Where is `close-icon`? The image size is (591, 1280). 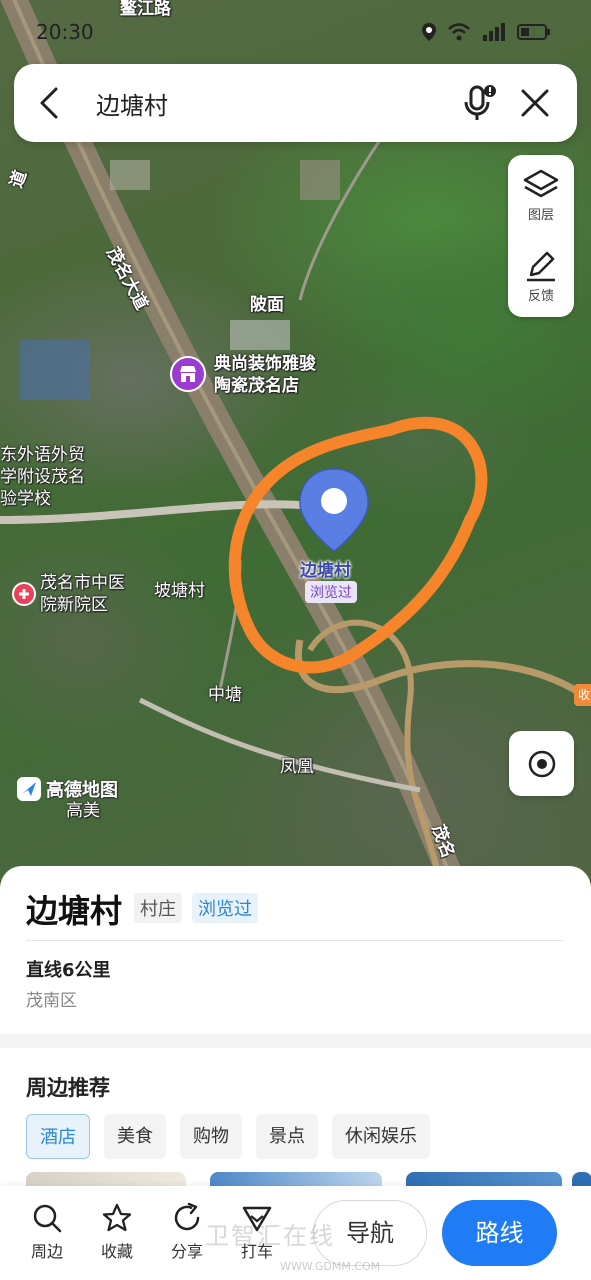
close-icon is located at coordinates (535, 103).